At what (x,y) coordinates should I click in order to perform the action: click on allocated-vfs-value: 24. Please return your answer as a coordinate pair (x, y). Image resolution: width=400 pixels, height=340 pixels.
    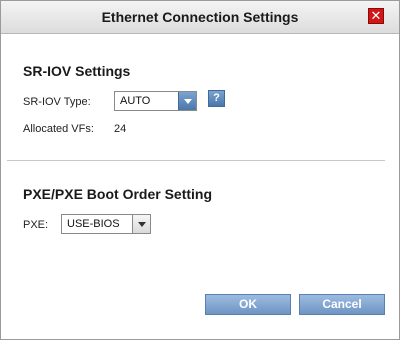
    Looking at the image, I should click on (120, 129).